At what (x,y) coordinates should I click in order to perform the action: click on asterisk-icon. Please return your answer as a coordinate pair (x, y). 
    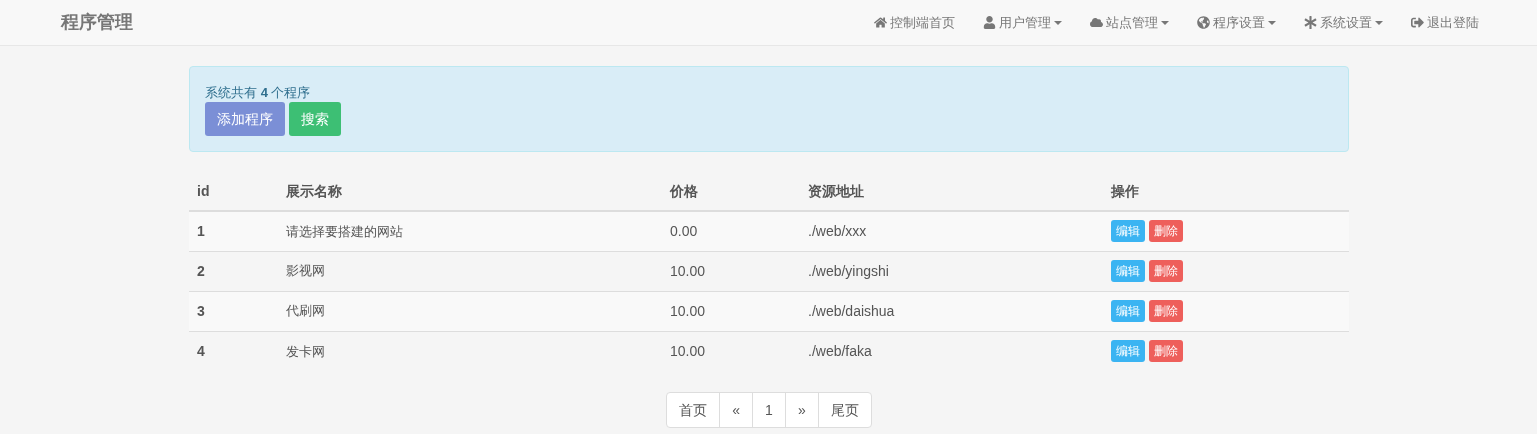
    Looking at the image, I should click on (1310, 22).